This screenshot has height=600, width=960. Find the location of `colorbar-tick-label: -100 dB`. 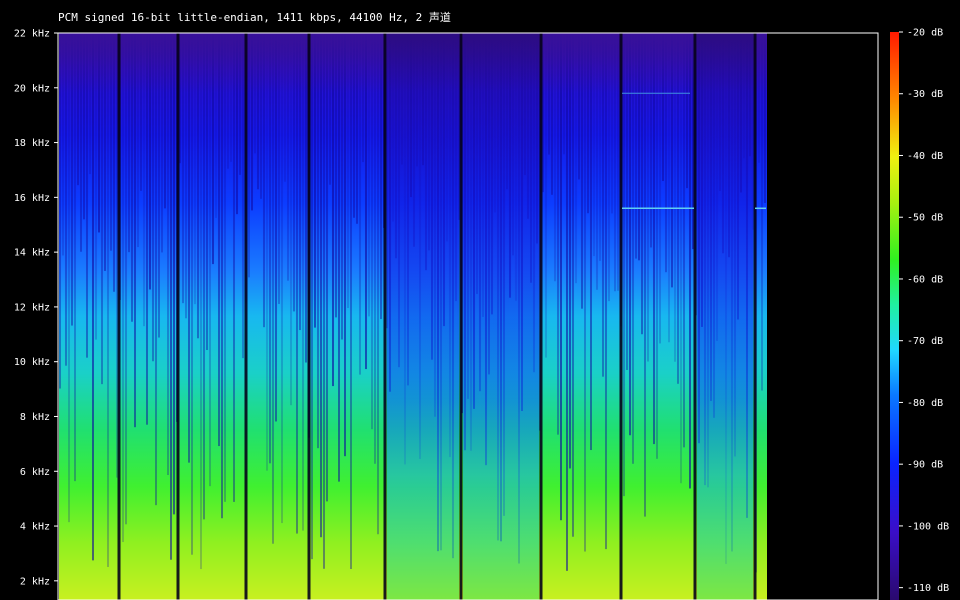

colorbar-tick-label: -100 dB is located at coordinates (928, 526).